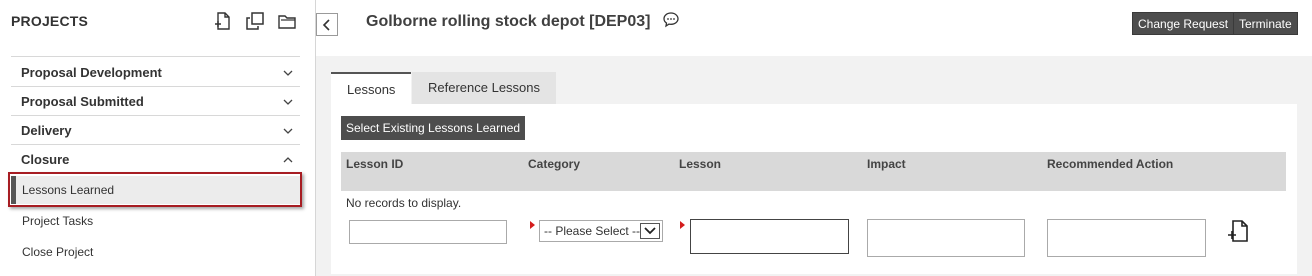 This screenshot has height=276, width=1312. Describe the element at coordinates (769, 236) in the screenshot. I see `lesson-input` at that location.